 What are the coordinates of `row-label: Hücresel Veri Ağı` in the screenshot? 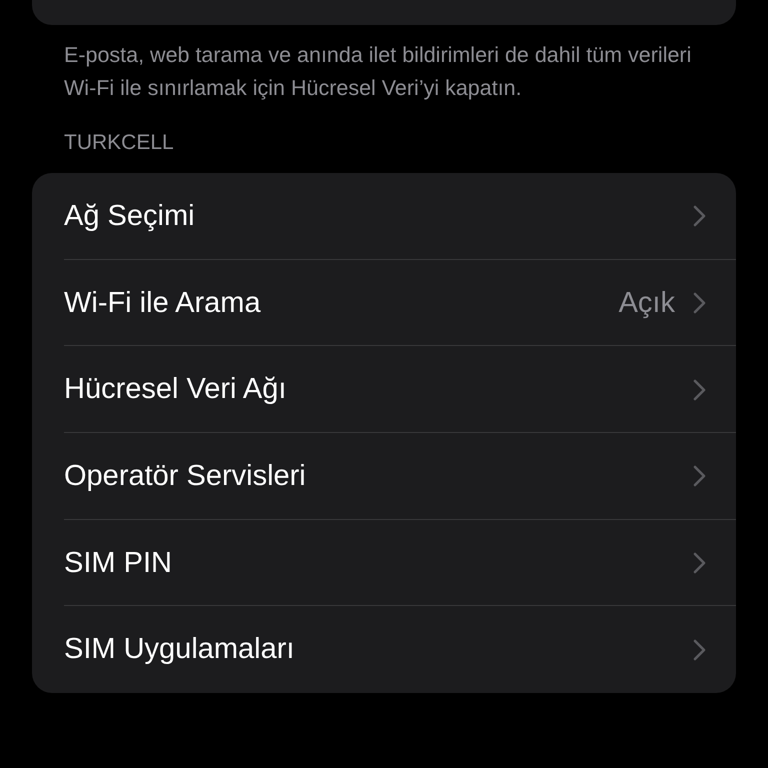 It's located at (176, 389).